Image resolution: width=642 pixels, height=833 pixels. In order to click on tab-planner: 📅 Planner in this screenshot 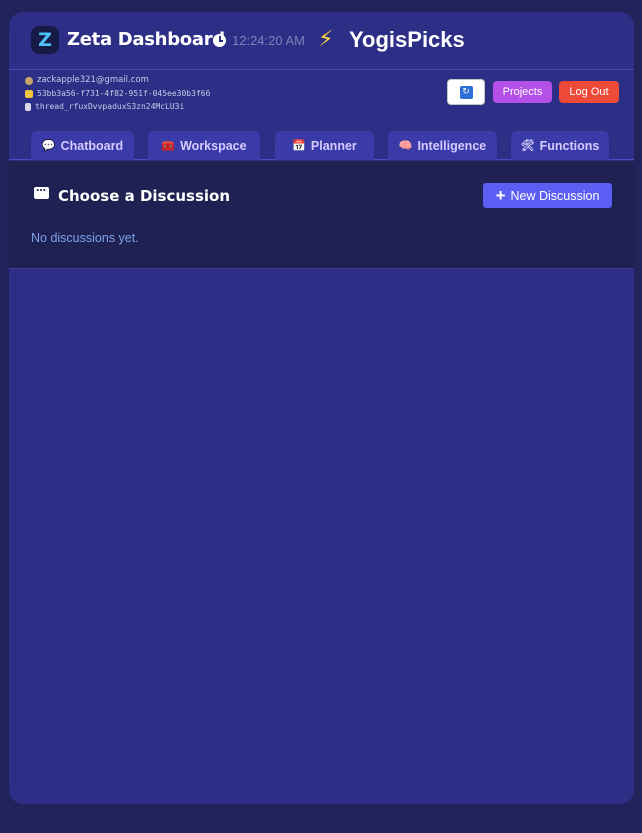, I will do `click(324, 145)`.